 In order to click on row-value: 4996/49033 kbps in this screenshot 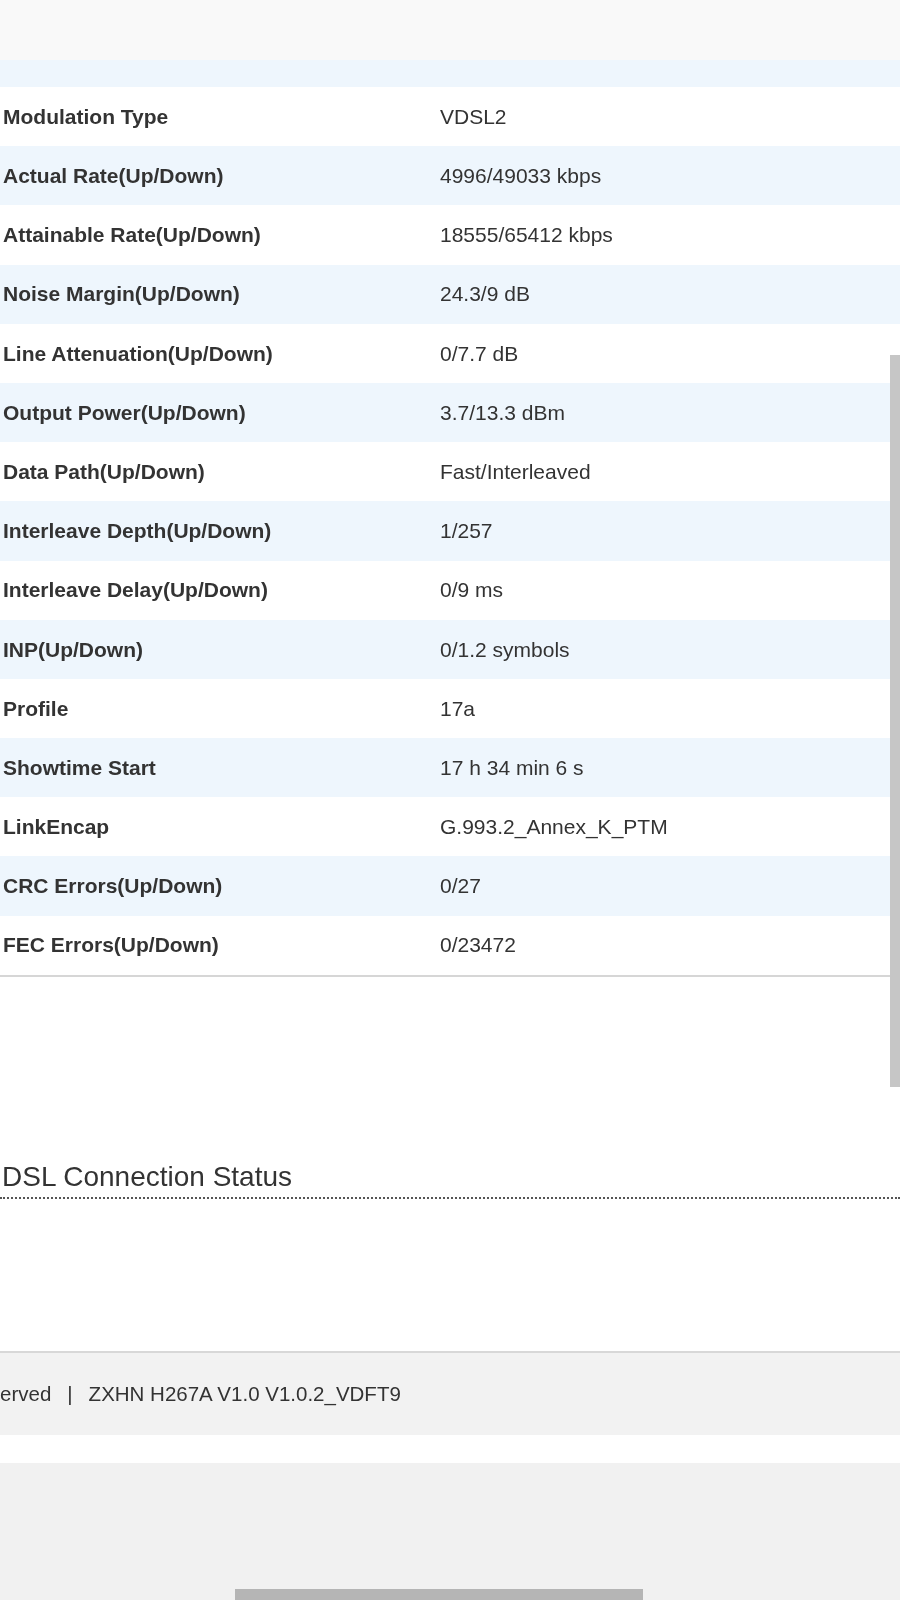, I will do `click(521, 176)`.